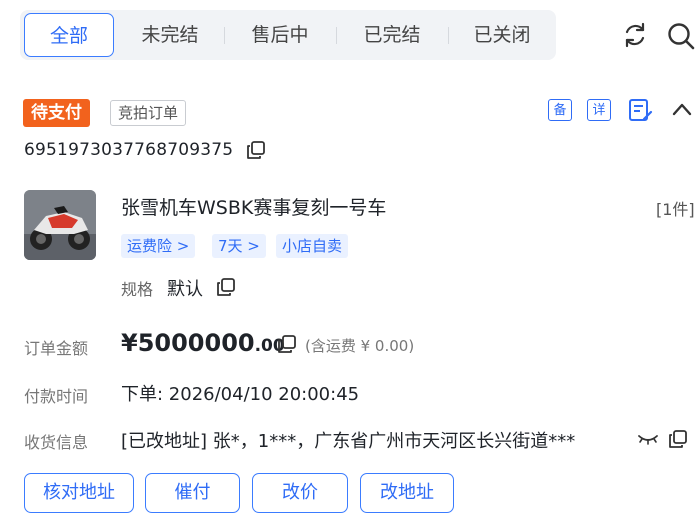  What do you see at coordinates (348, 441) in the screenshot?
I see `address-value: [已改地址] 张*，1***，广东省广州市天河区长兴街道***` at bounding box center [348, 441].